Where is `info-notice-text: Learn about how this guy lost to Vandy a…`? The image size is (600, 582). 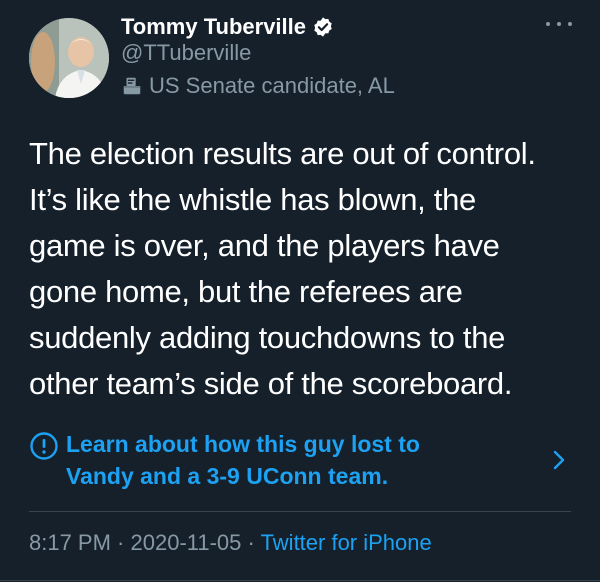
info-notice-text: Learn about how this guy lost to Vandy a… is located at coordinates (243, 460).